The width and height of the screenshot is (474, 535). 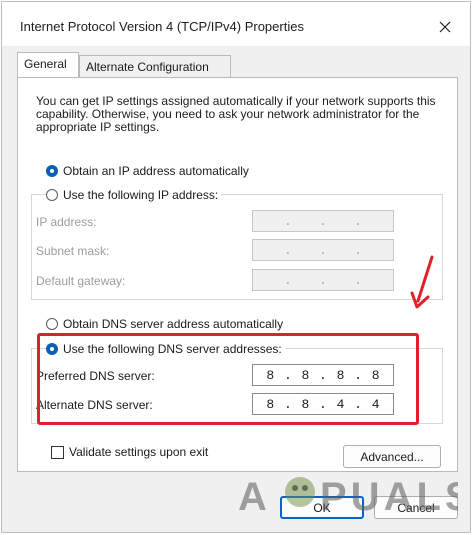 I want to click on tab-general: General, so click(x=48, y=64).